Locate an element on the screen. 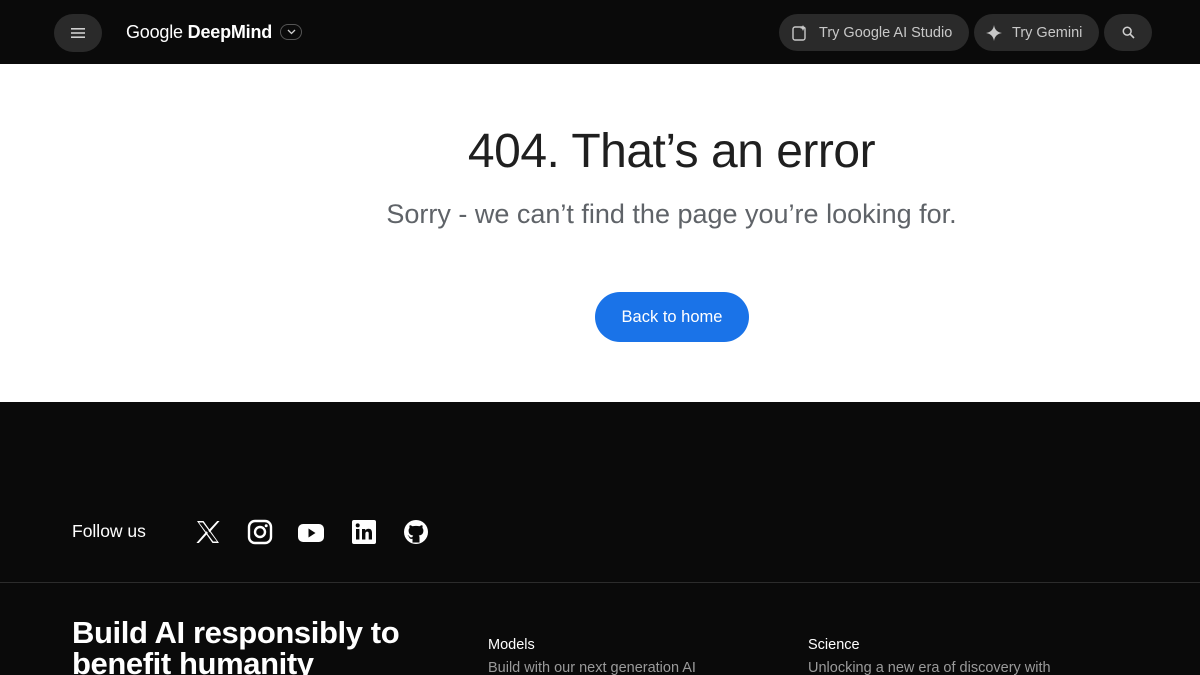 This screenshot has width=1200, height=675. search-icon is located at coordinates (1128, 32).